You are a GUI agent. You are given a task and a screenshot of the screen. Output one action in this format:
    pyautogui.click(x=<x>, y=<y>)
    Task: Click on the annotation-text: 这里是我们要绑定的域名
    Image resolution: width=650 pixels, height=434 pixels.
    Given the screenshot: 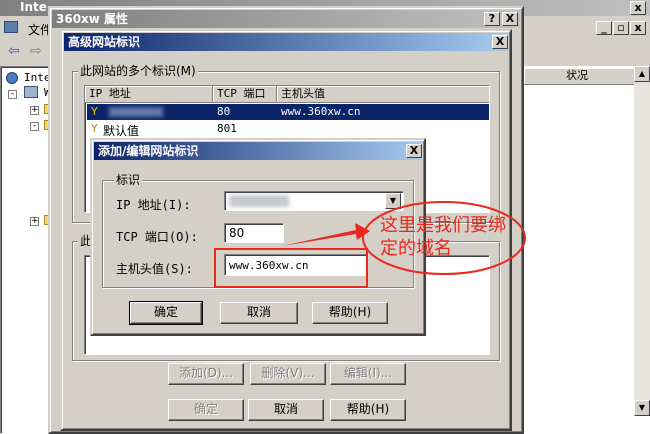 What is the action you would take?
    pyautogui.click(x=443, y=237)
    